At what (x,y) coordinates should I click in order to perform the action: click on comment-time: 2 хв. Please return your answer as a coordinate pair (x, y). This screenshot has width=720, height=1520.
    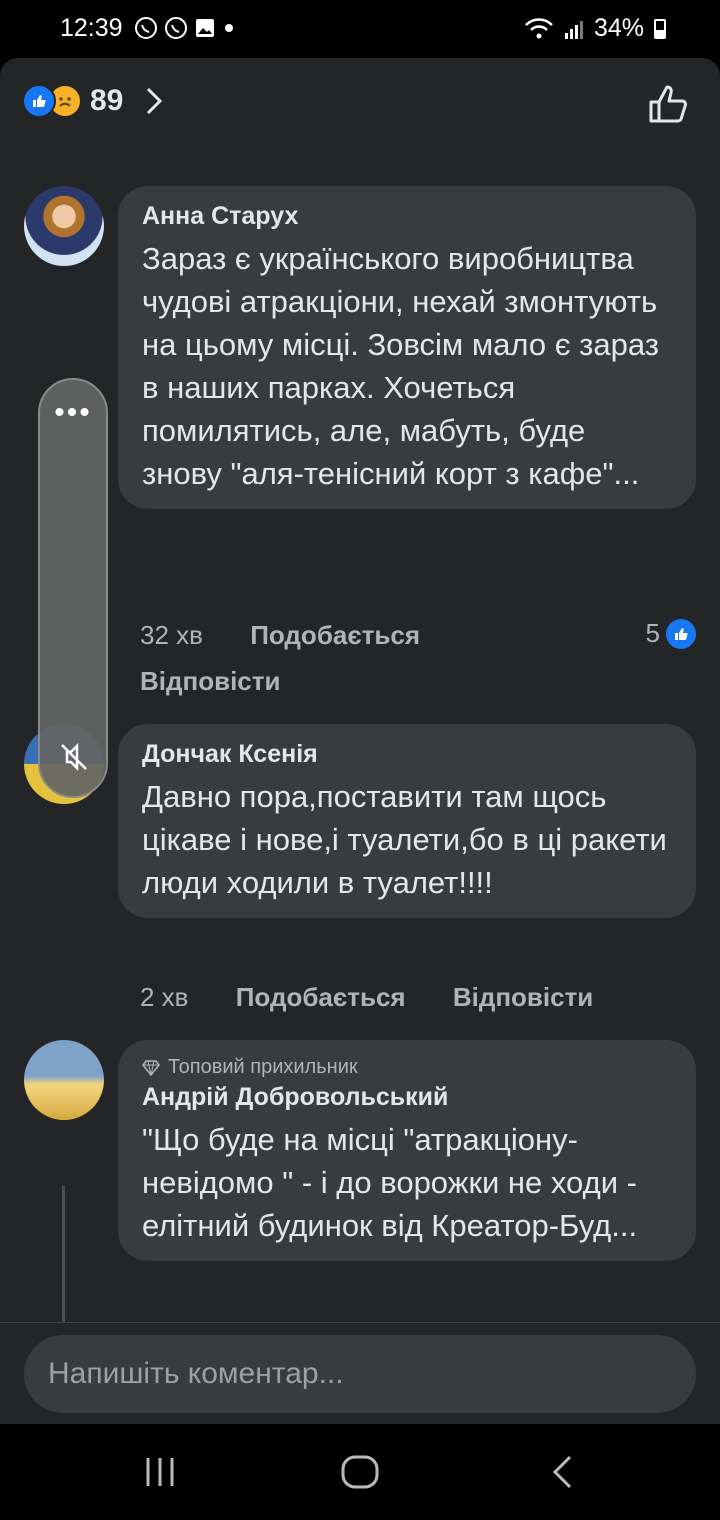
    Looking at the image, I should click on (164, 997).